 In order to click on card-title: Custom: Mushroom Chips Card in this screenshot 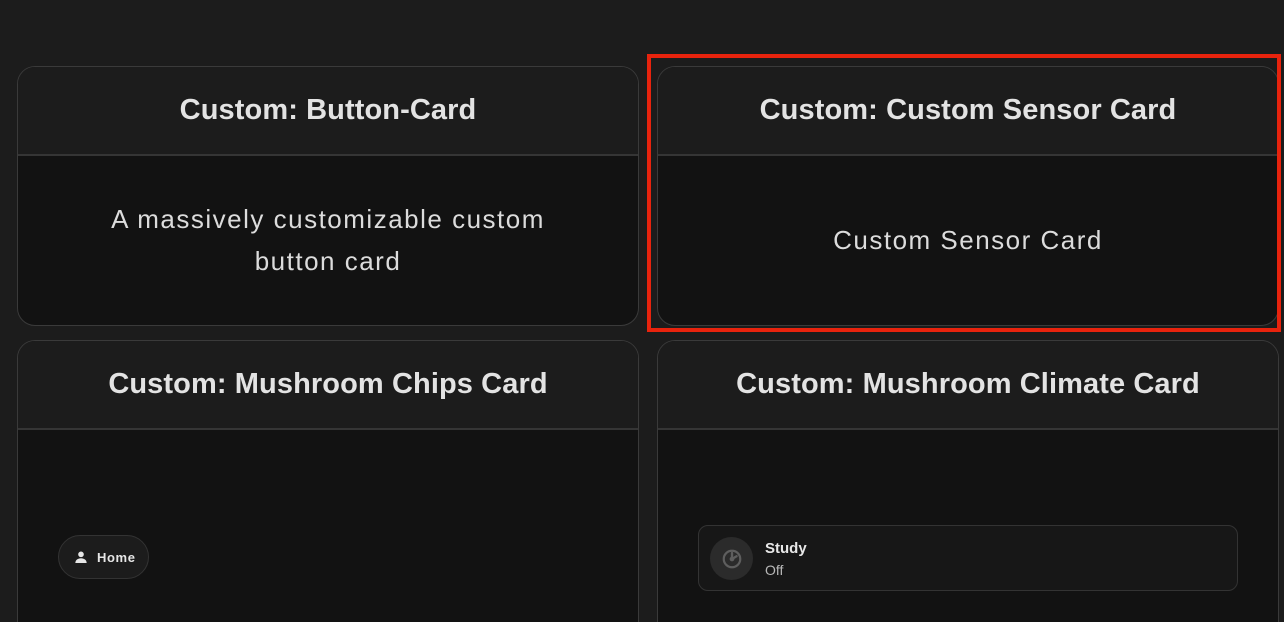, I will do `click(328, 384)`.